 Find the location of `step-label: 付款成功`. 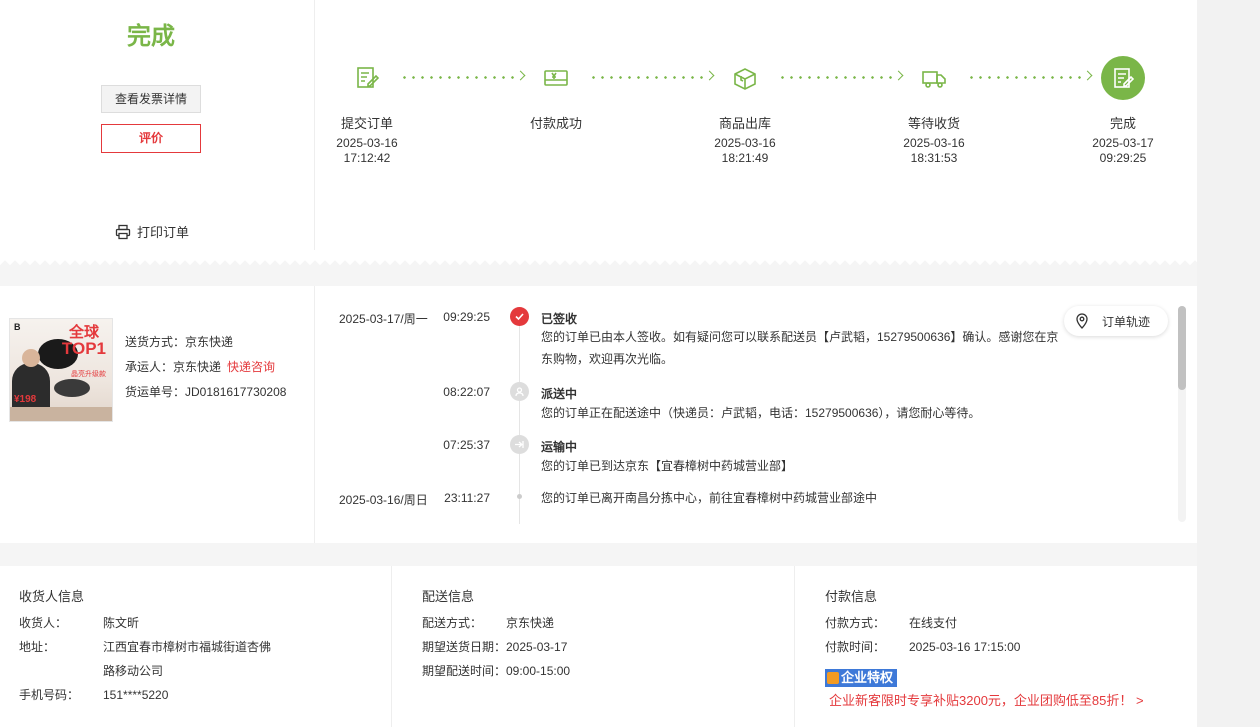

step-label: 付款成功 is located at coordinates (555, 123).